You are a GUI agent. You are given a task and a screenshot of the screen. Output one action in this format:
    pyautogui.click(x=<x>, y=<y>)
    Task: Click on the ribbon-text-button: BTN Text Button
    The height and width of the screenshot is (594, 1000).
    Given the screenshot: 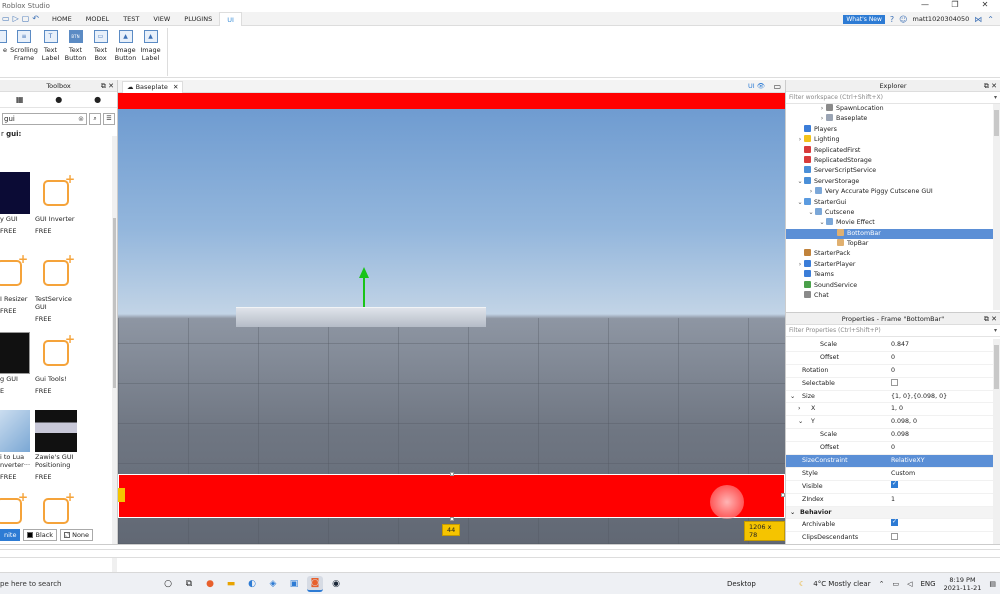 What is the action you would take?
    pyautogui.click(x=75, y=51)
    